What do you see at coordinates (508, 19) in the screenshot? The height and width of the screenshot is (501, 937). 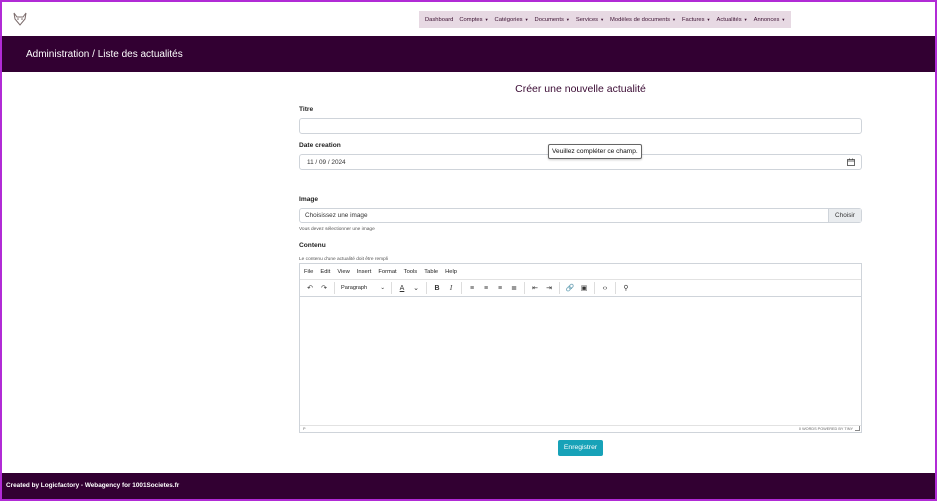 I see `nav-label: Catégories` at bounding box center [508, 19].